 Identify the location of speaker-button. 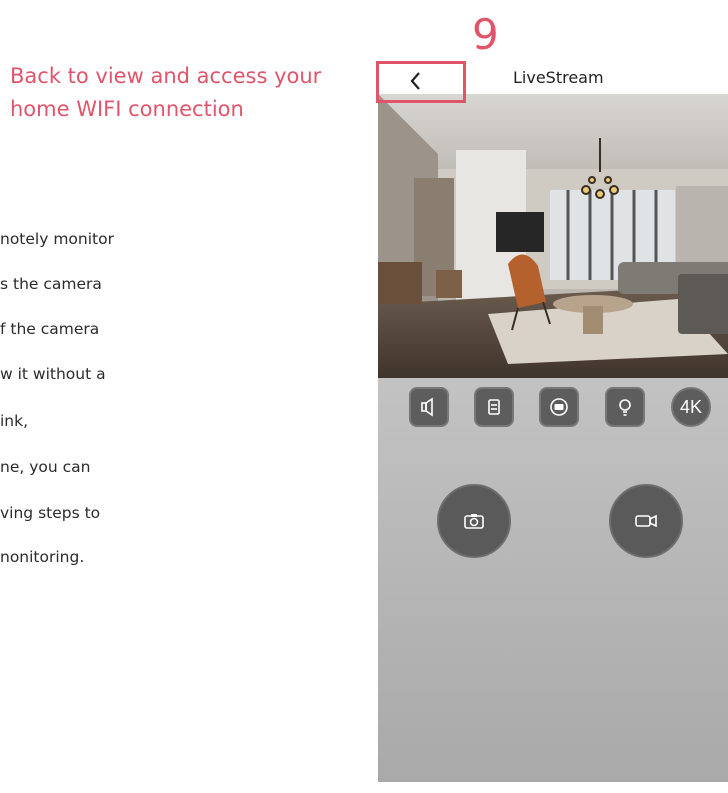
(429, 407).